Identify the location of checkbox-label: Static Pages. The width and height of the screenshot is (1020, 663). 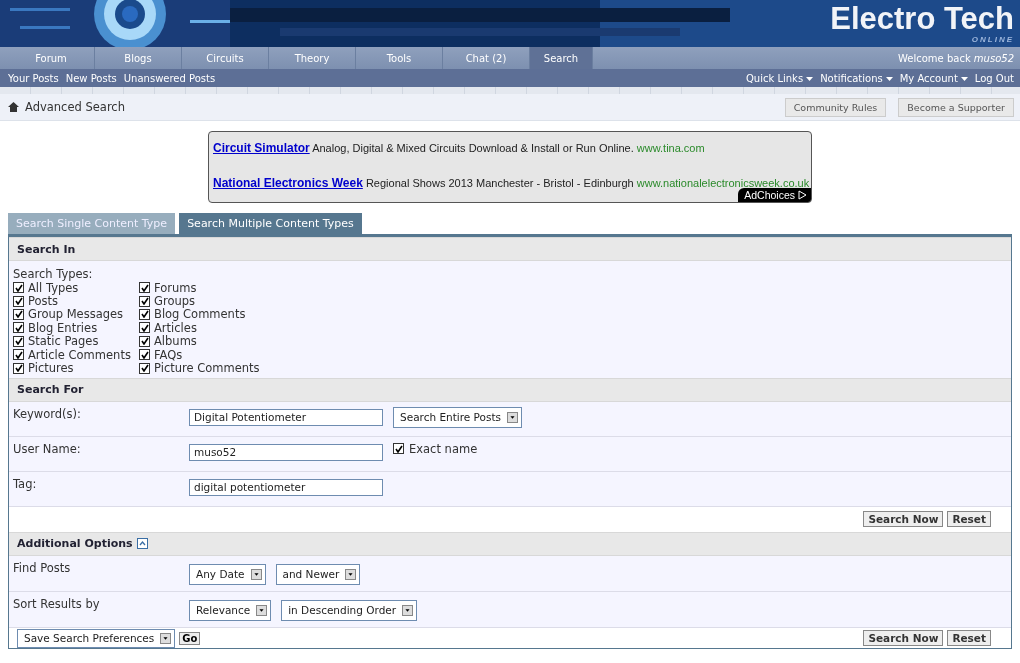
(63, 341).